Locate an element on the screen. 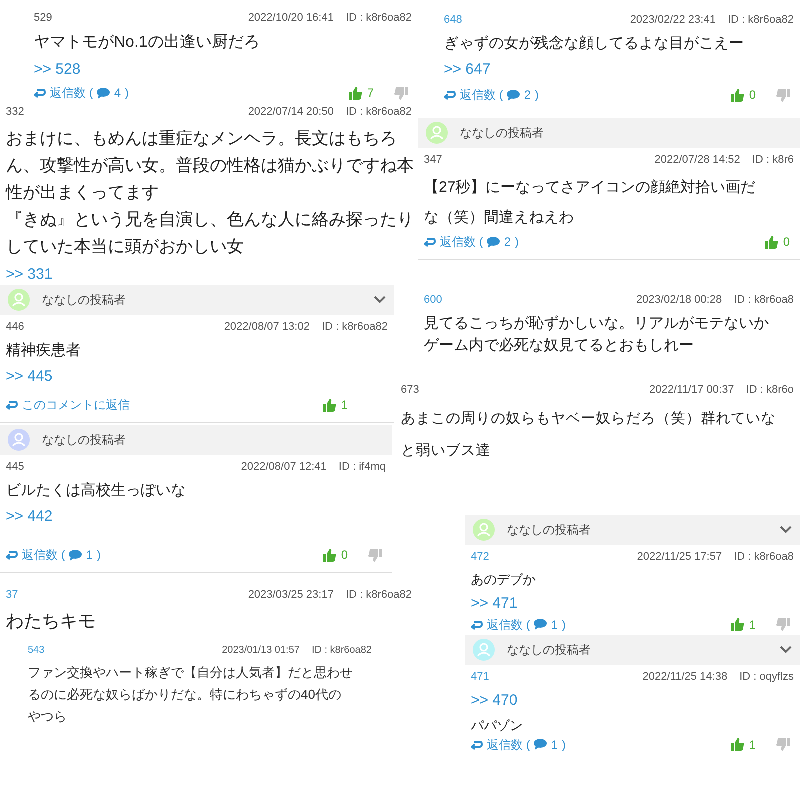  comment-text: パパゾン is located at coordinates (497, 726).